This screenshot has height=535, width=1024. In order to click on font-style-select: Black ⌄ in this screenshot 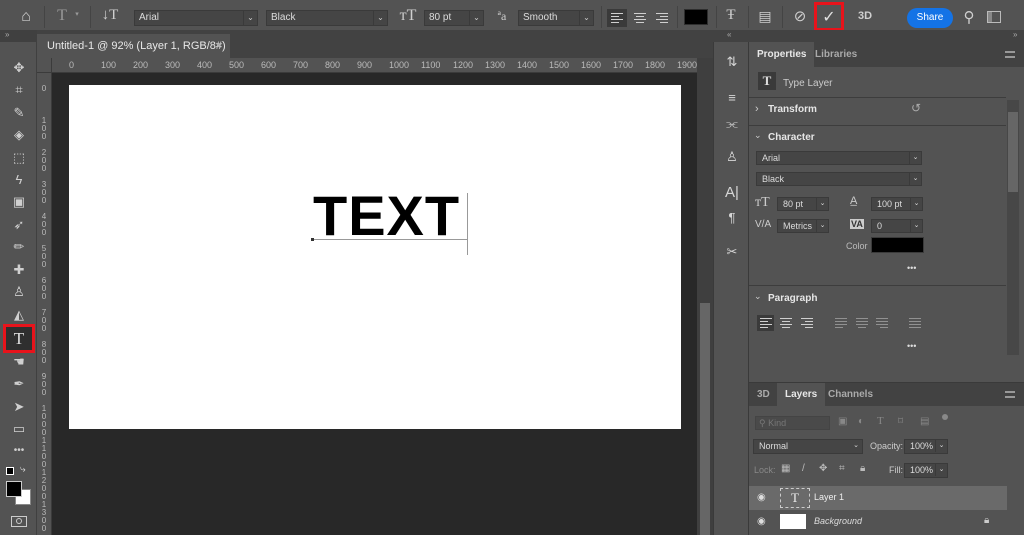, I will do `click(327, 18)`.